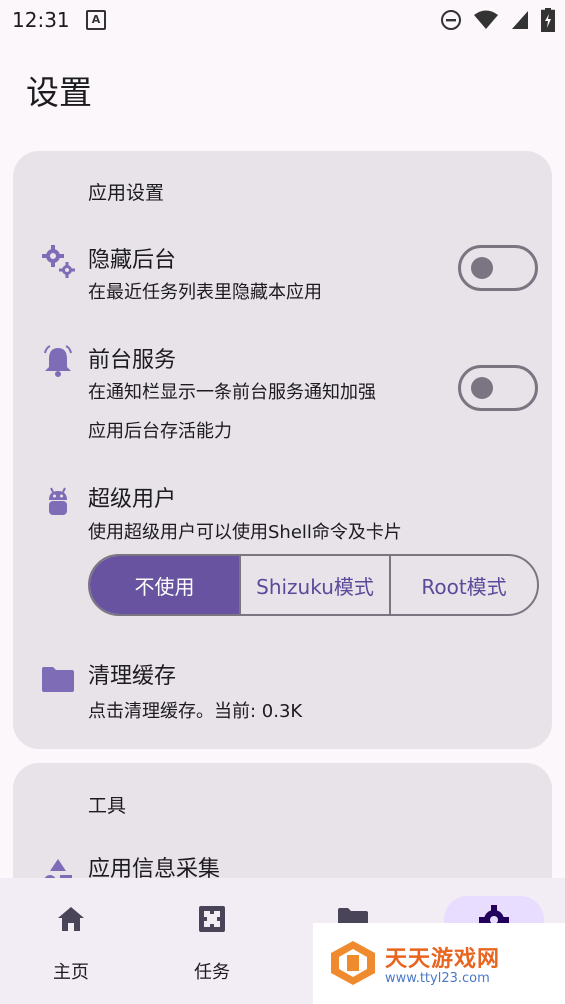 This screenshot has height=1004, width=565. What do you see at coordinates (245, 532) in the screenshot?
I see `superuser-description: 使用超级用户可以使用Shell命令及卡片` at bounding box center [245, 532].